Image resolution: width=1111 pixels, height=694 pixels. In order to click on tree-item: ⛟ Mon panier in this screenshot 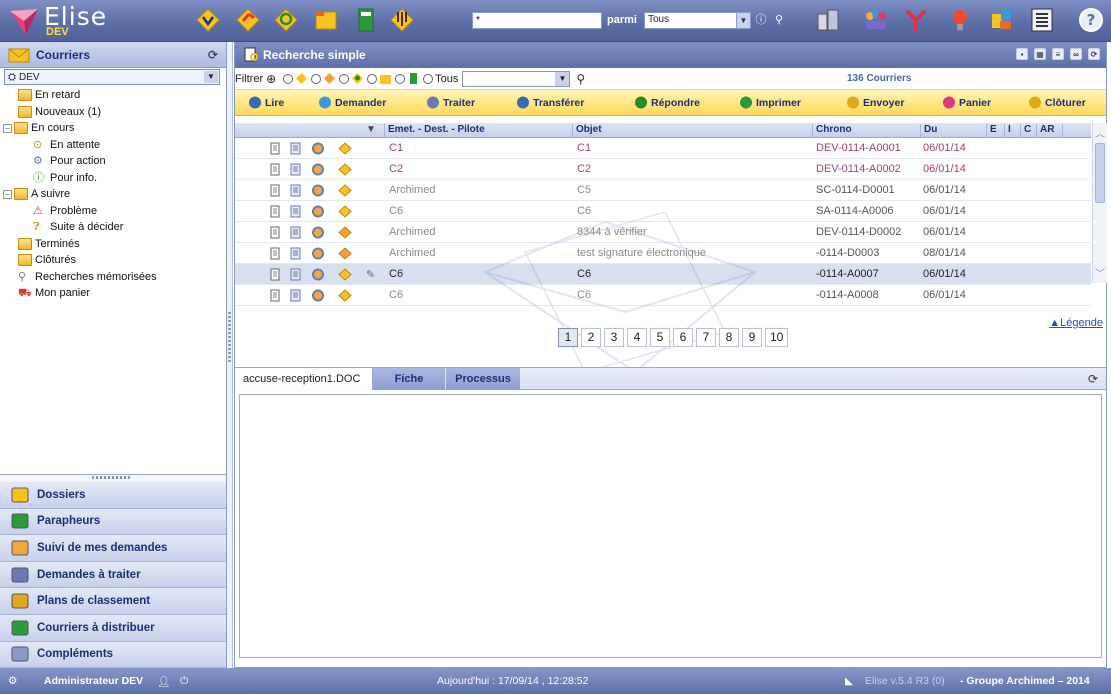, I will do `click(113, 293)`.